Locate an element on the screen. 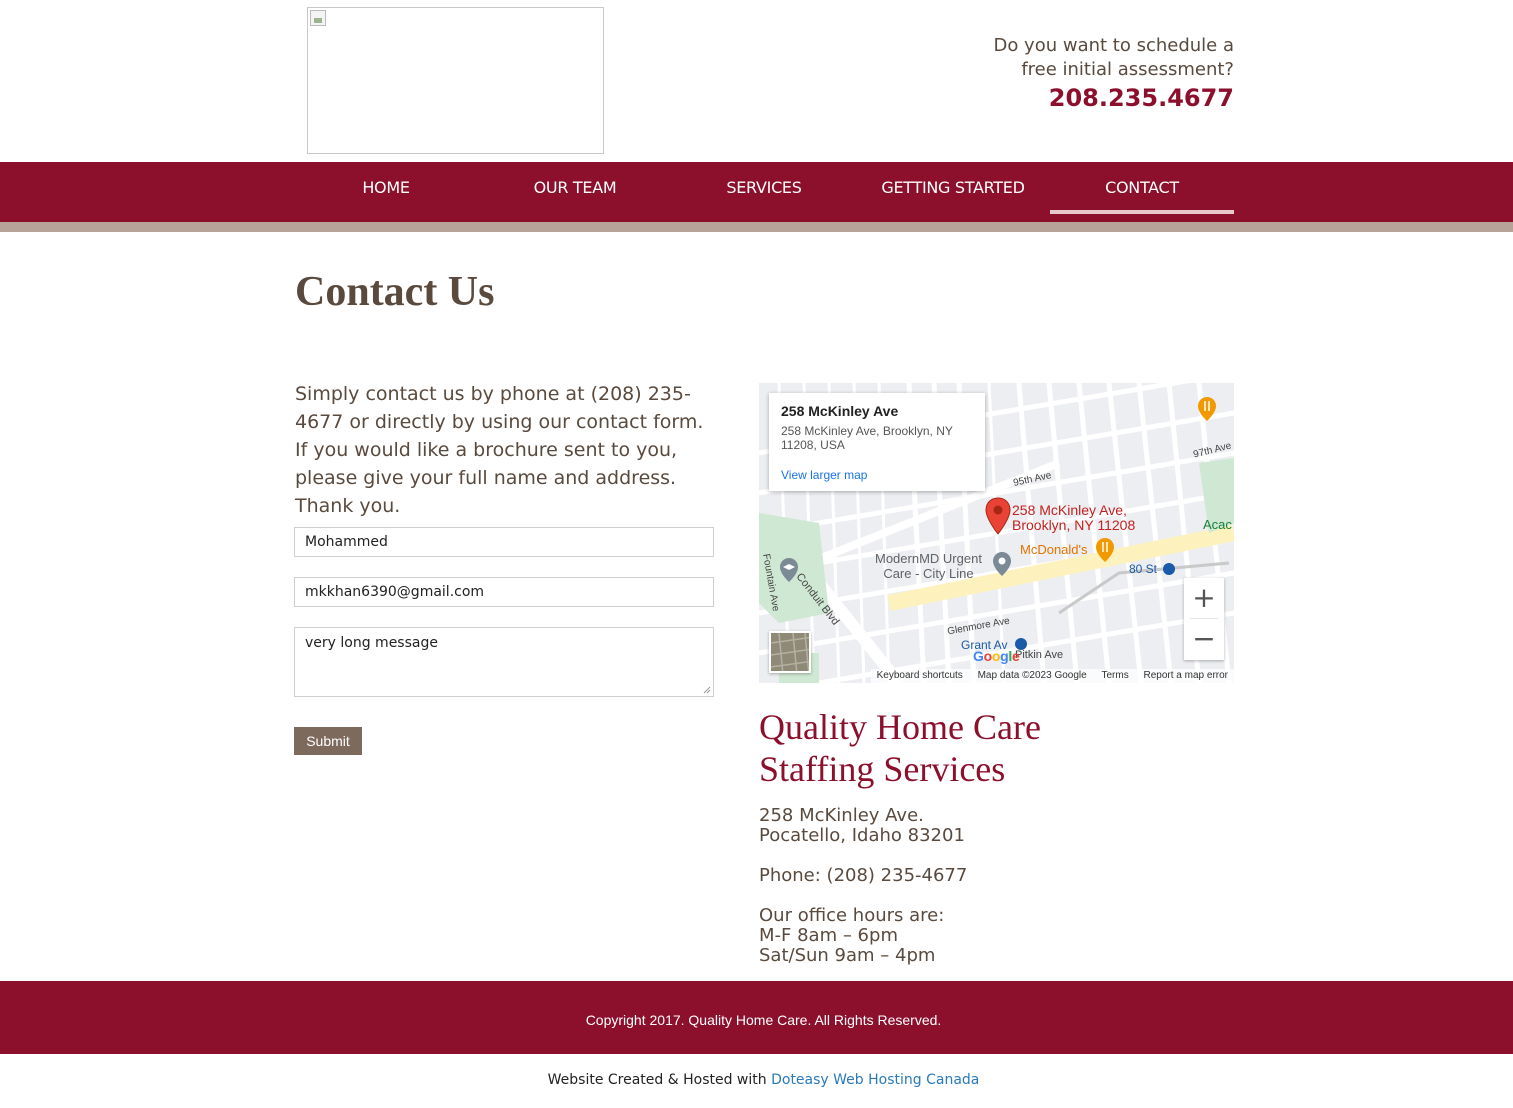  broken-image-icon is located at coordinates (318, 18).